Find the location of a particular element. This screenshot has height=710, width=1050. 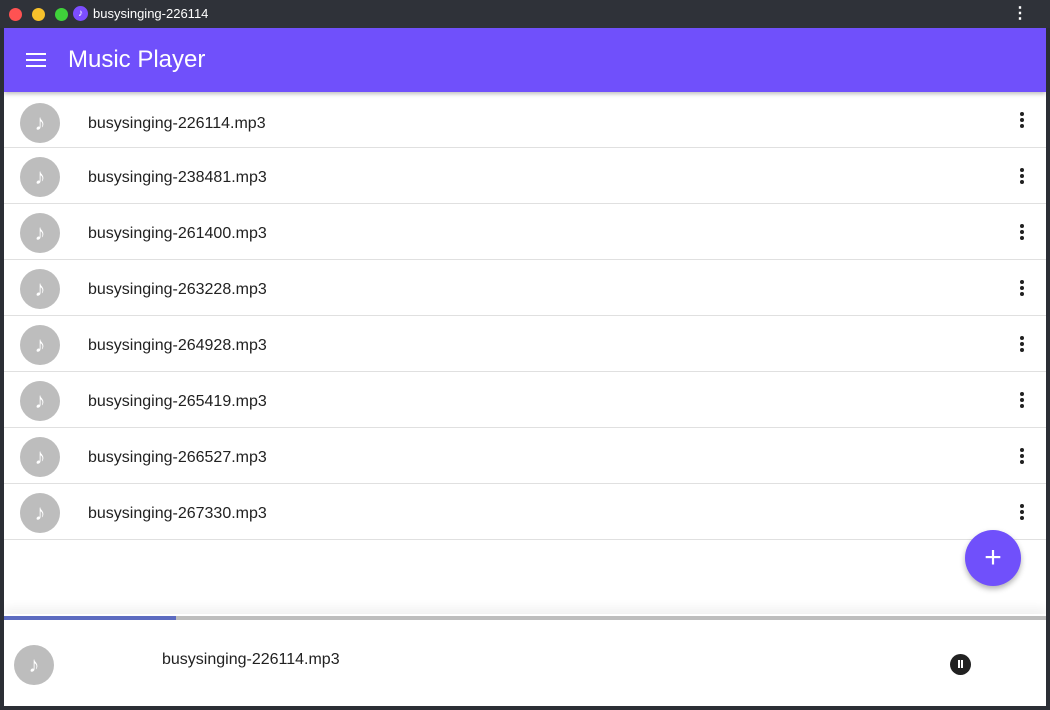

track-row: ♪ busysinging-226114.mp3 is located at coordinates (525, 120).